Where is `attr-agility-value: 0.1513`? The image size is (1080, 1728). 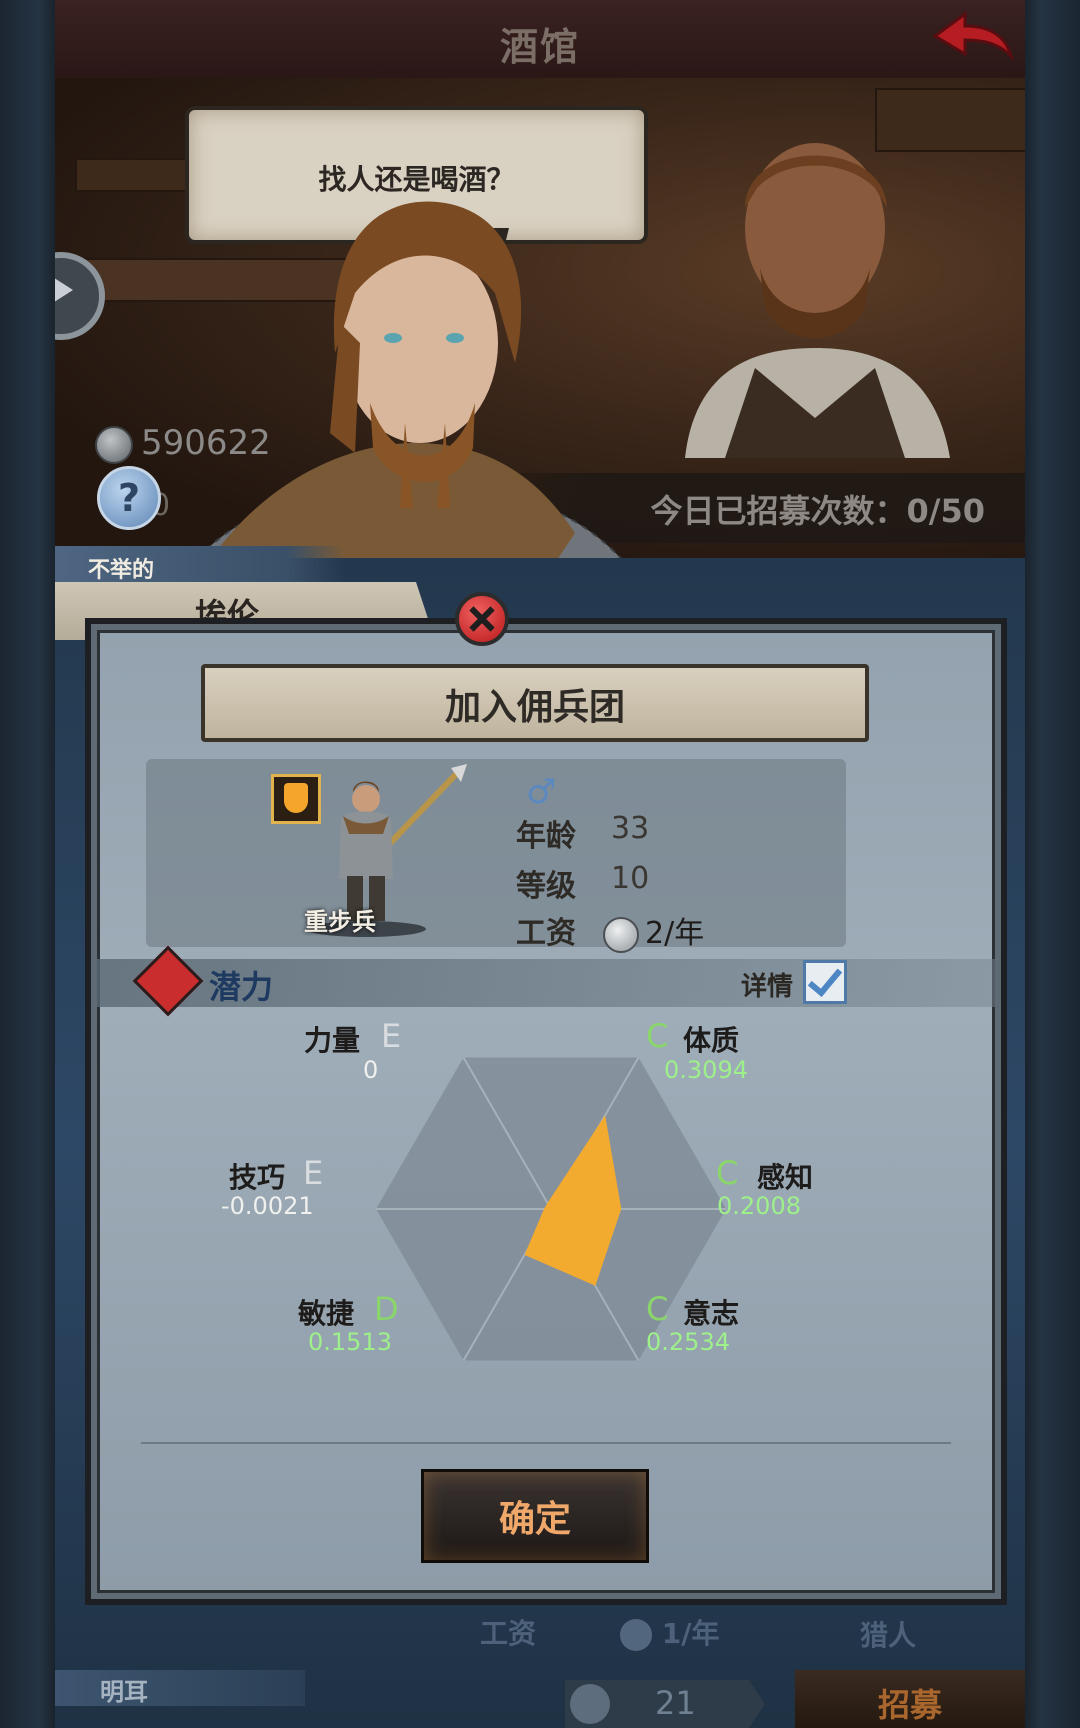 attr-agility-value: 0.1513 is located at coordinates (350, 1342).